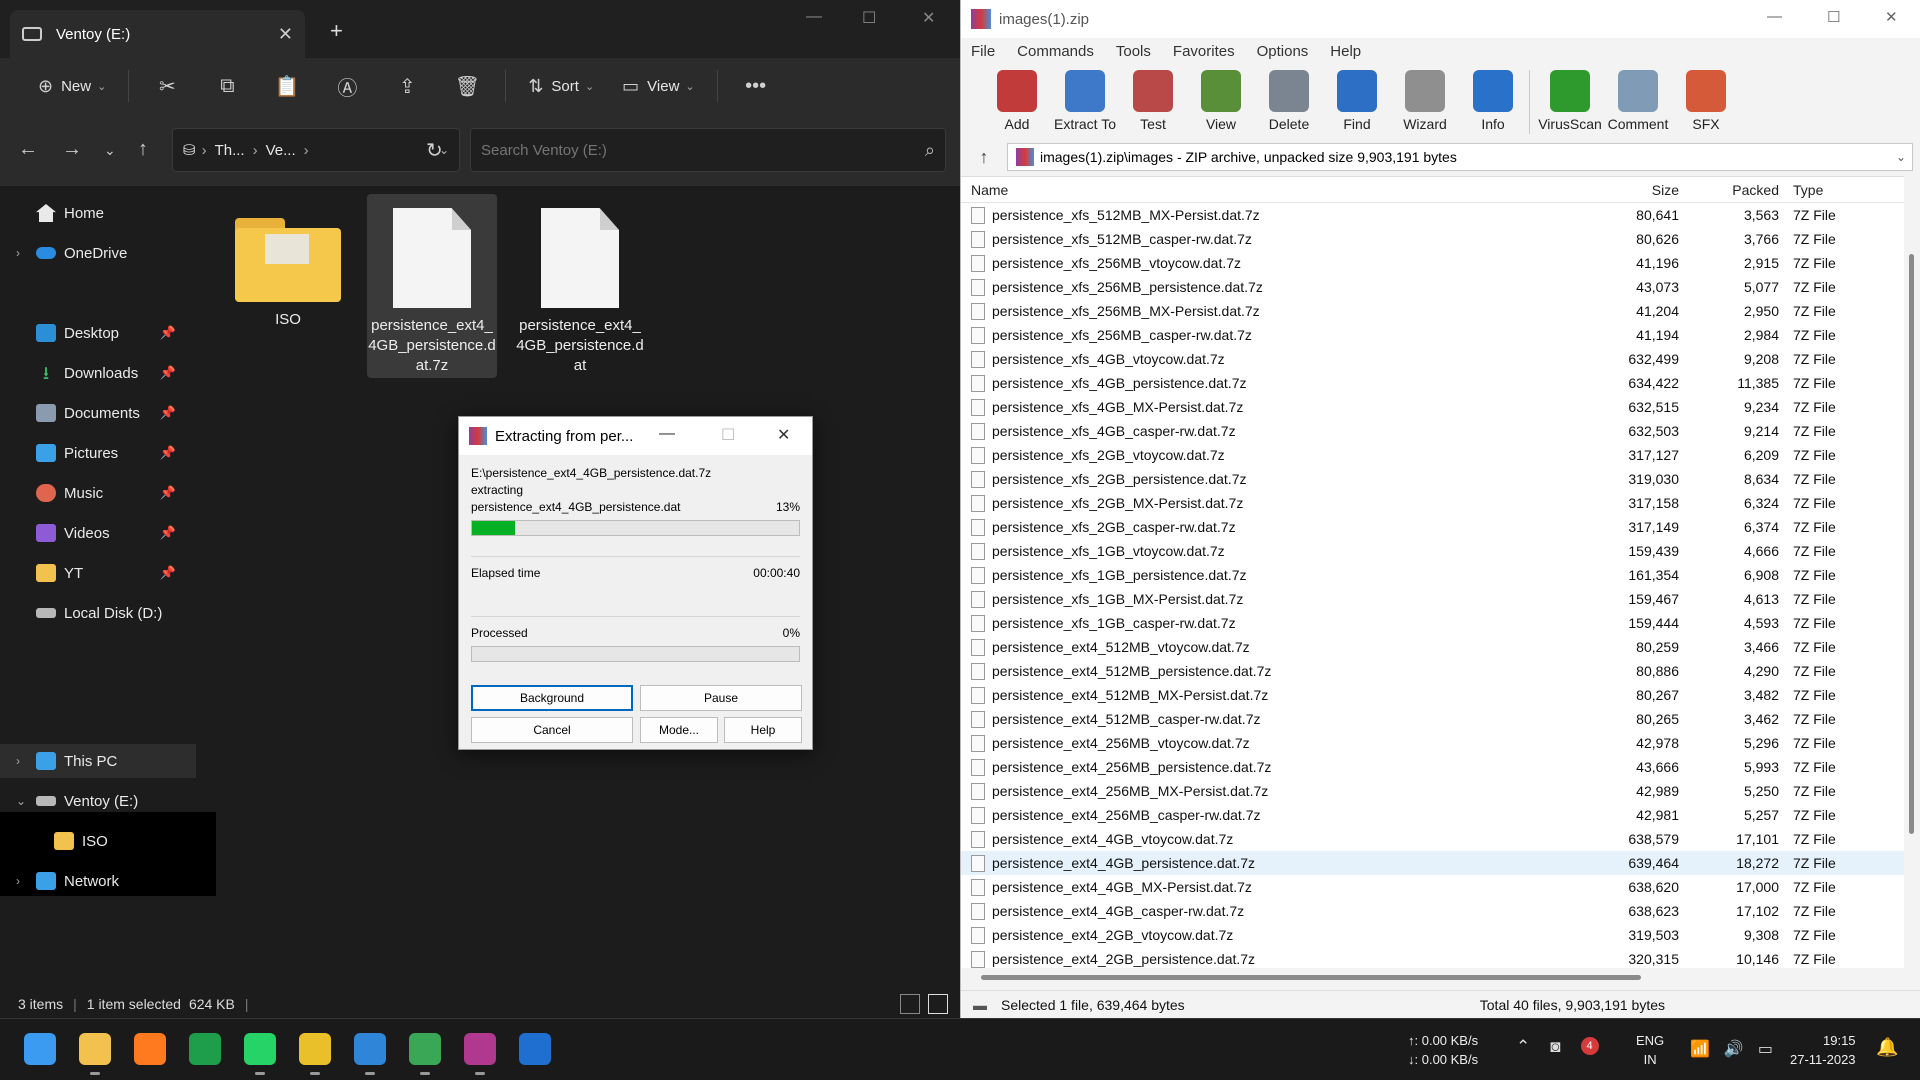 This screenshot has height=1080, width=1920. Describe the element at coordinates (1706, 103) in the screenshot. I see `toolbar-sfx-button: SFX` at that location.